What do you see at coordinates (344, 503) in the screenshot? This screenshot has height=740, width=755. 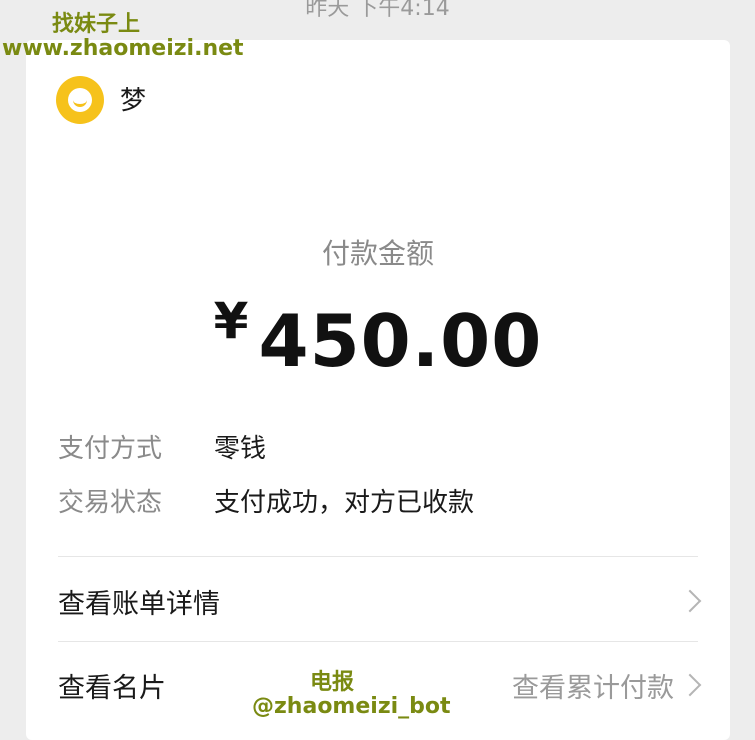 I see `transaction-status-value: 支付成功，对方已收款` at bounding box center [344, 503].